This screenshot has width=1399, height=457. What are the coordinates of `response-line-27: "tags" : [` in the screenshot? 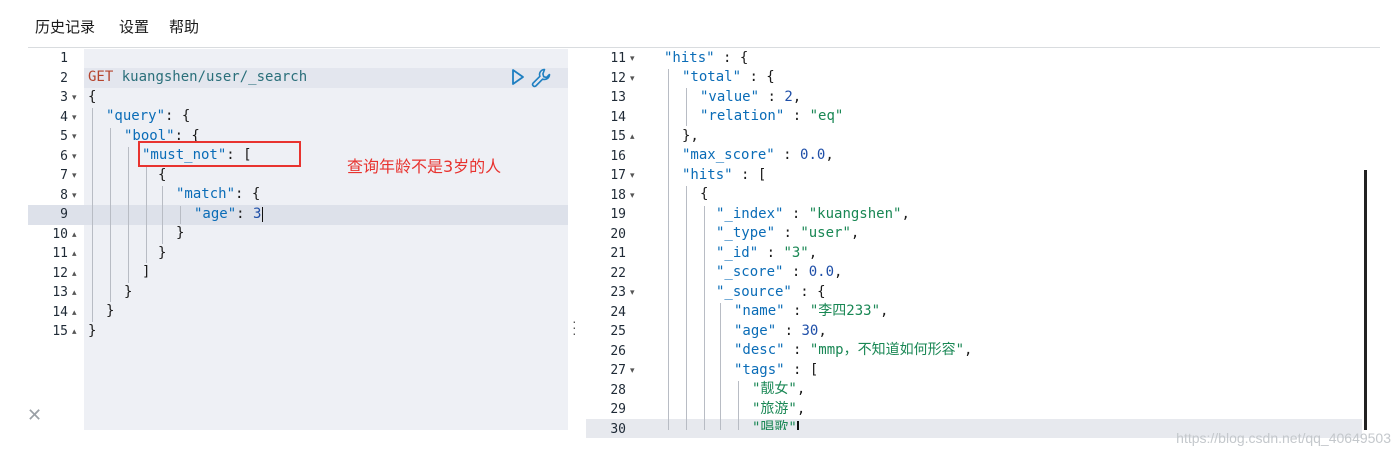 It's located at (776, 370).